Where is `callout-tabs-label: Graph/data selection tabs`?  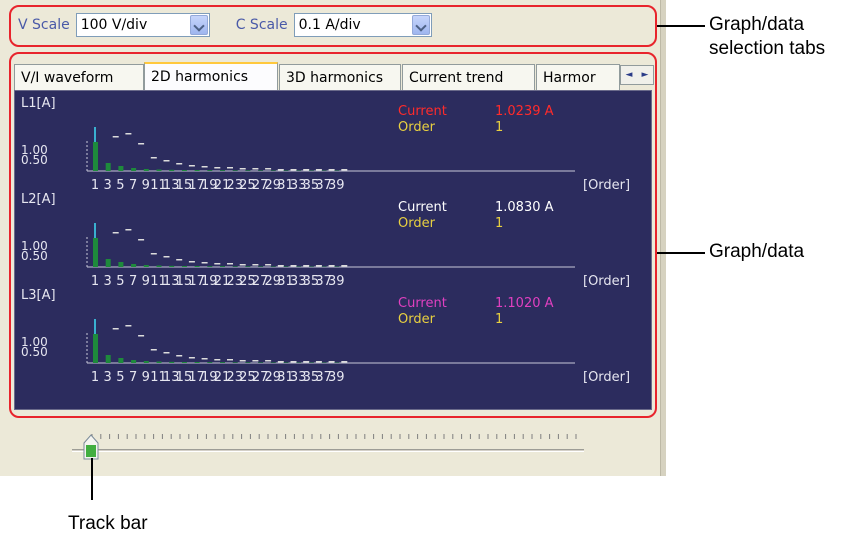 callout-tabs-label: Graph/data selection tabs is located at coordinates (767, 37).